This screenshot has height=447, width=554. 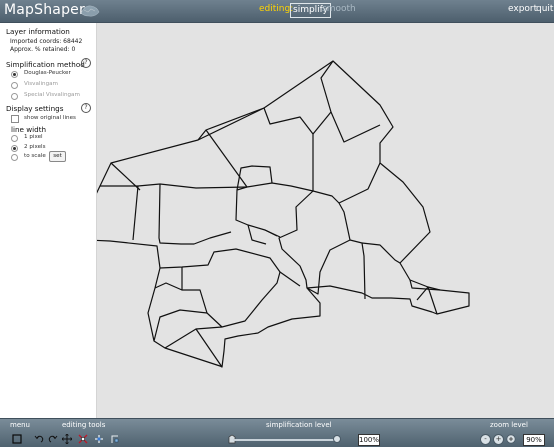 I want to click on radio-label-2-pixels: 2 pixels, so click(x=35, y=147).